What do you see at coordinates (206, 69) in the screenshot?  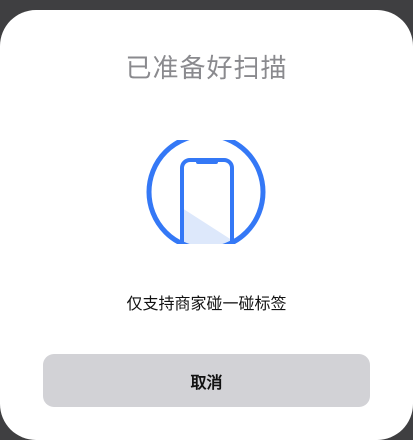 I see `sheet-title: 已准备好扫描` at bounding box center [206, 69].